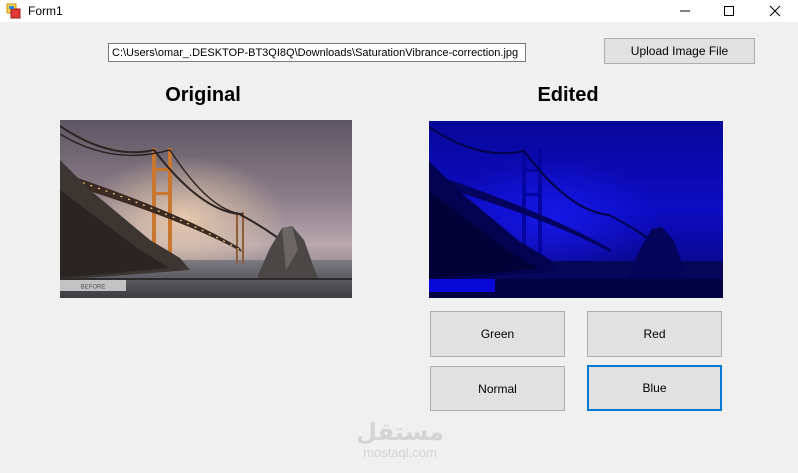  I want to click on original-picturebox: BEFORE, so click(206, 209).